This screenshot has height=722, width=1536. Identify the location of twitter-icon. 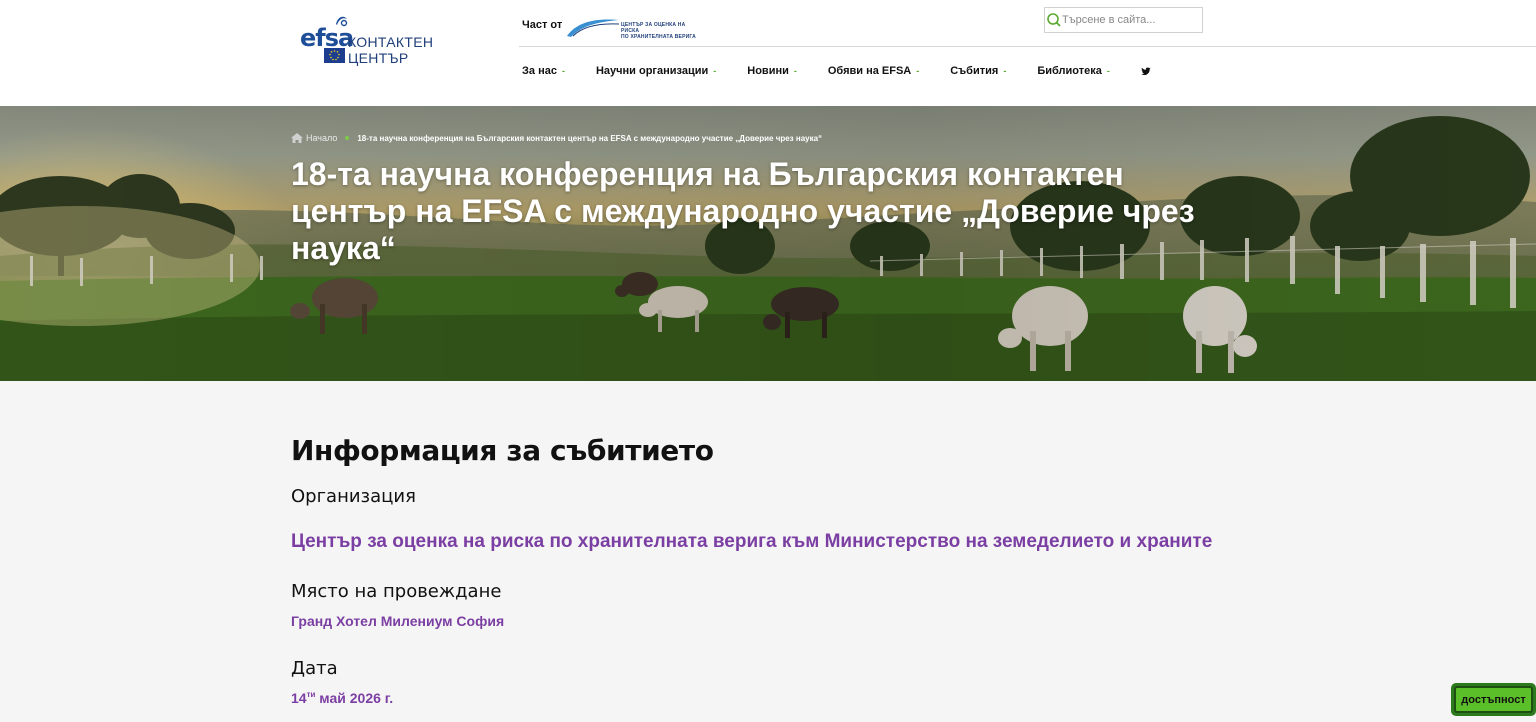
(1146, 71).